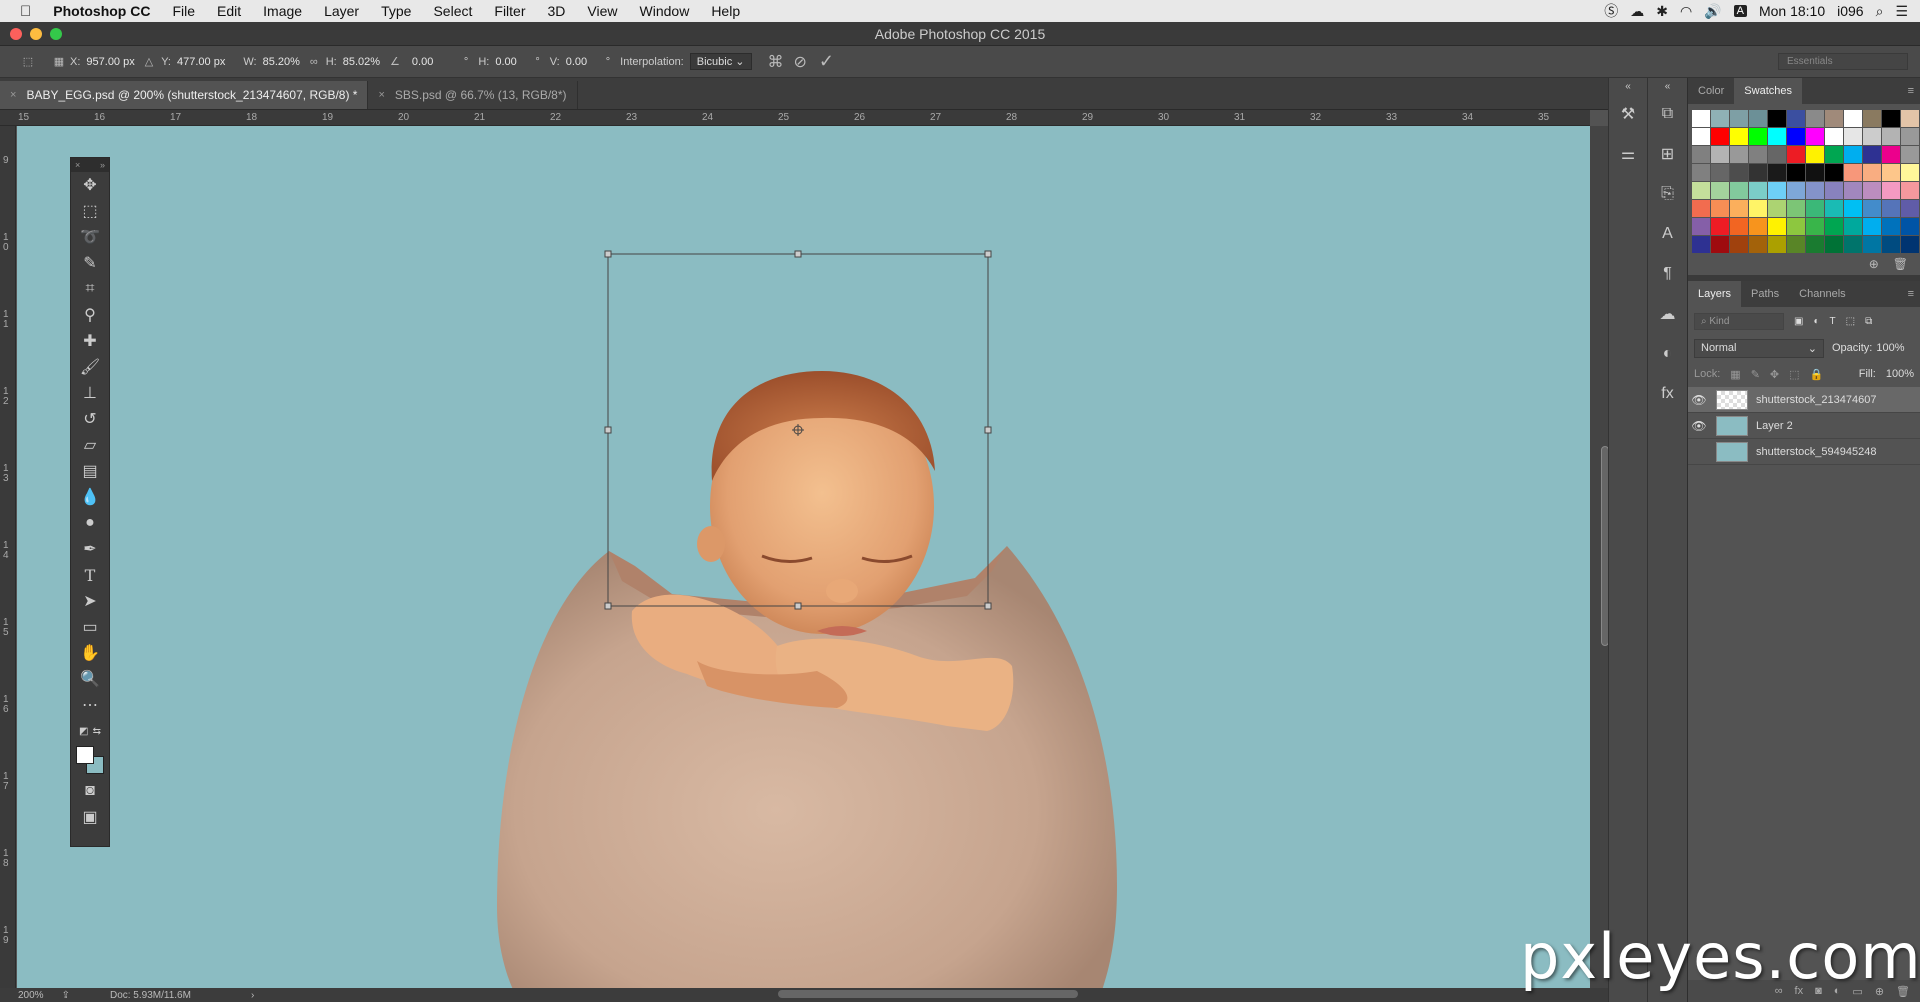  What do you see at coordinates (1850, 11) in the screenshot?
I see `user-name: i096` at bounding box center [1850, 11].